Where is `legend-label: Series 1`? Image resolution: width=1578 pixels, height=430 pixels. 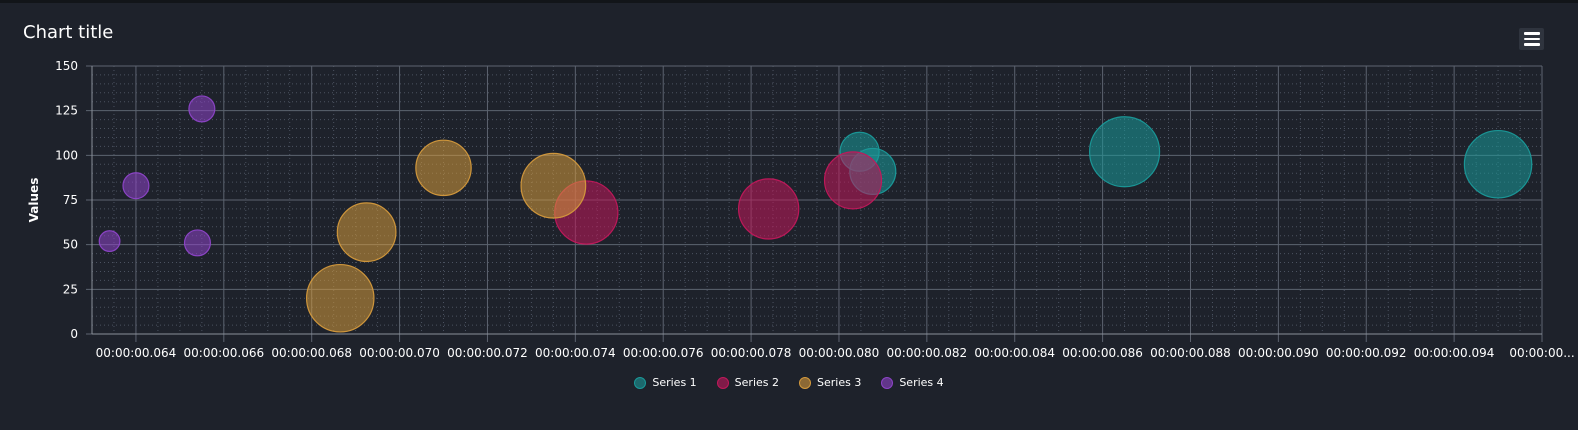
legend-label: Series 1 is located at coordinates (674, 382).